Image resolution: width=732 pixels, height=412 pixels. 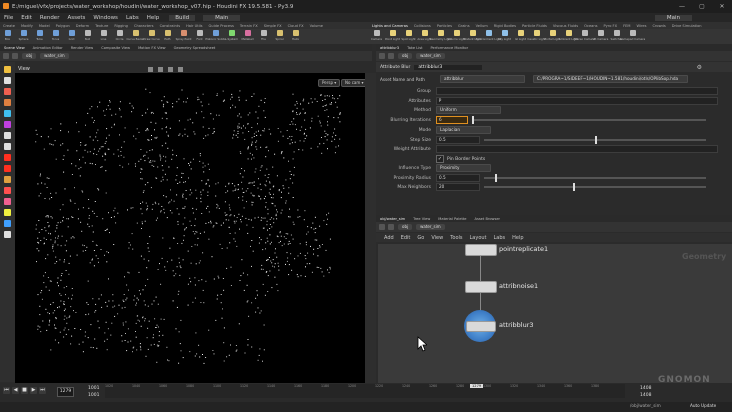 What do you see at coordinates (55, 35) in the screenshot?
I see `shelf-left-tool: Torus` at bounding box center [55, 35].